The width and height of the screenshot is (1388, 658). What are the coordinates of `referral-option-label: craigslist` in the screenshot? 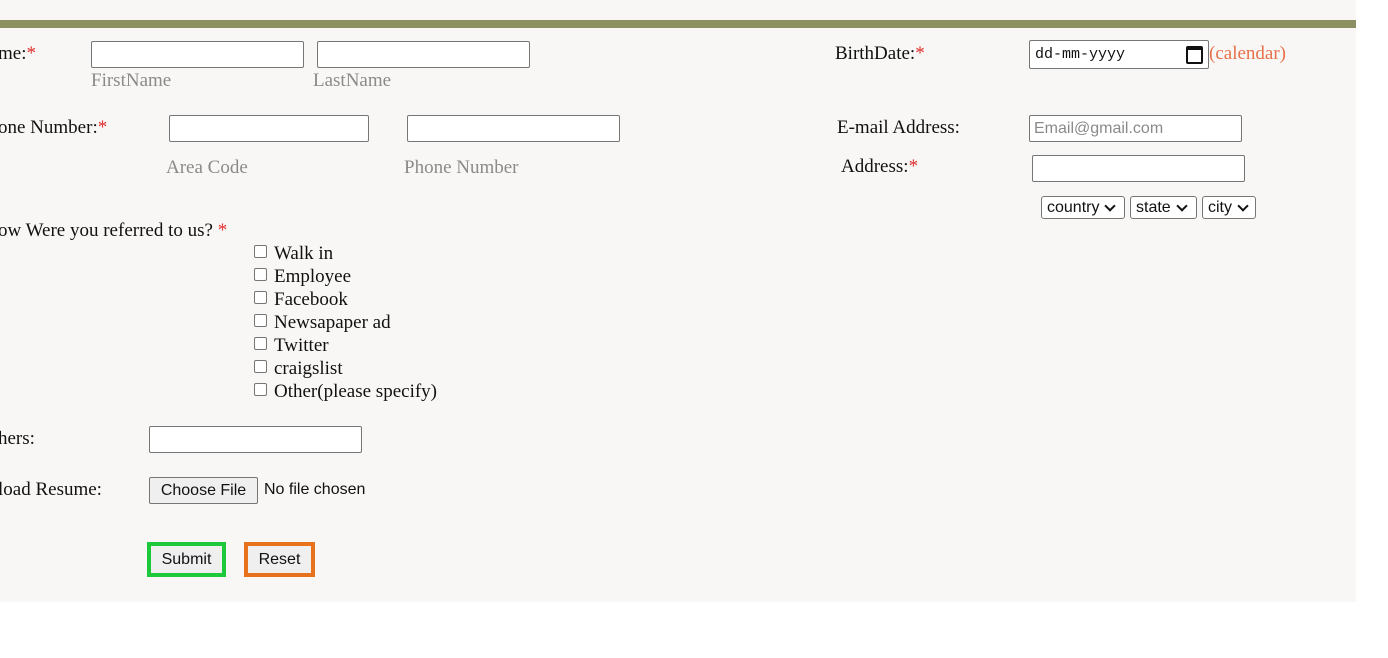 It's located at (308, 368).